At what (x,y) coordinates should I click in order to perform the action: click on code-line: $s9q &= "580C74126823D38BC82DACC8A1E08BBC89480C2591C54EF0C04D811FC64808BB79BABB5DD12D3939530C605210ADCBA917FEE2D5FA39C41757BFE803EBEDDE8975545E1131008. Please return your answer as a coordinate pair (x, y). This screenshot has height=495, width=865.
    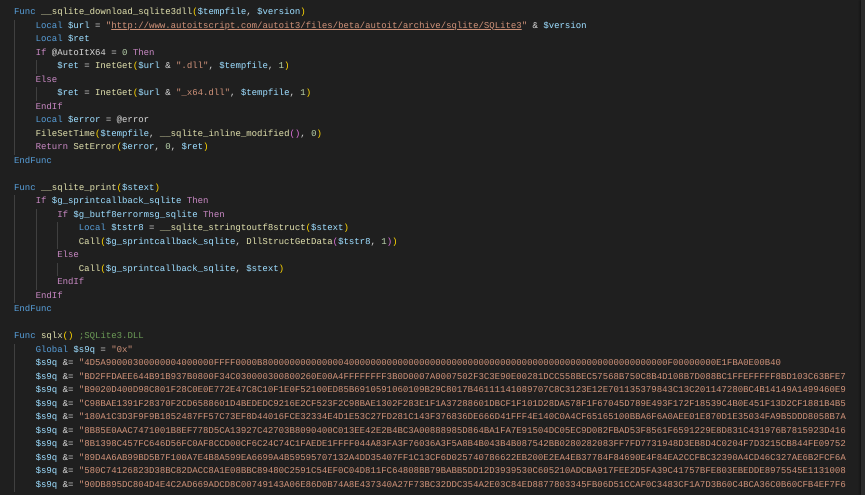
    Looking at the image, I should click on (441, 471).